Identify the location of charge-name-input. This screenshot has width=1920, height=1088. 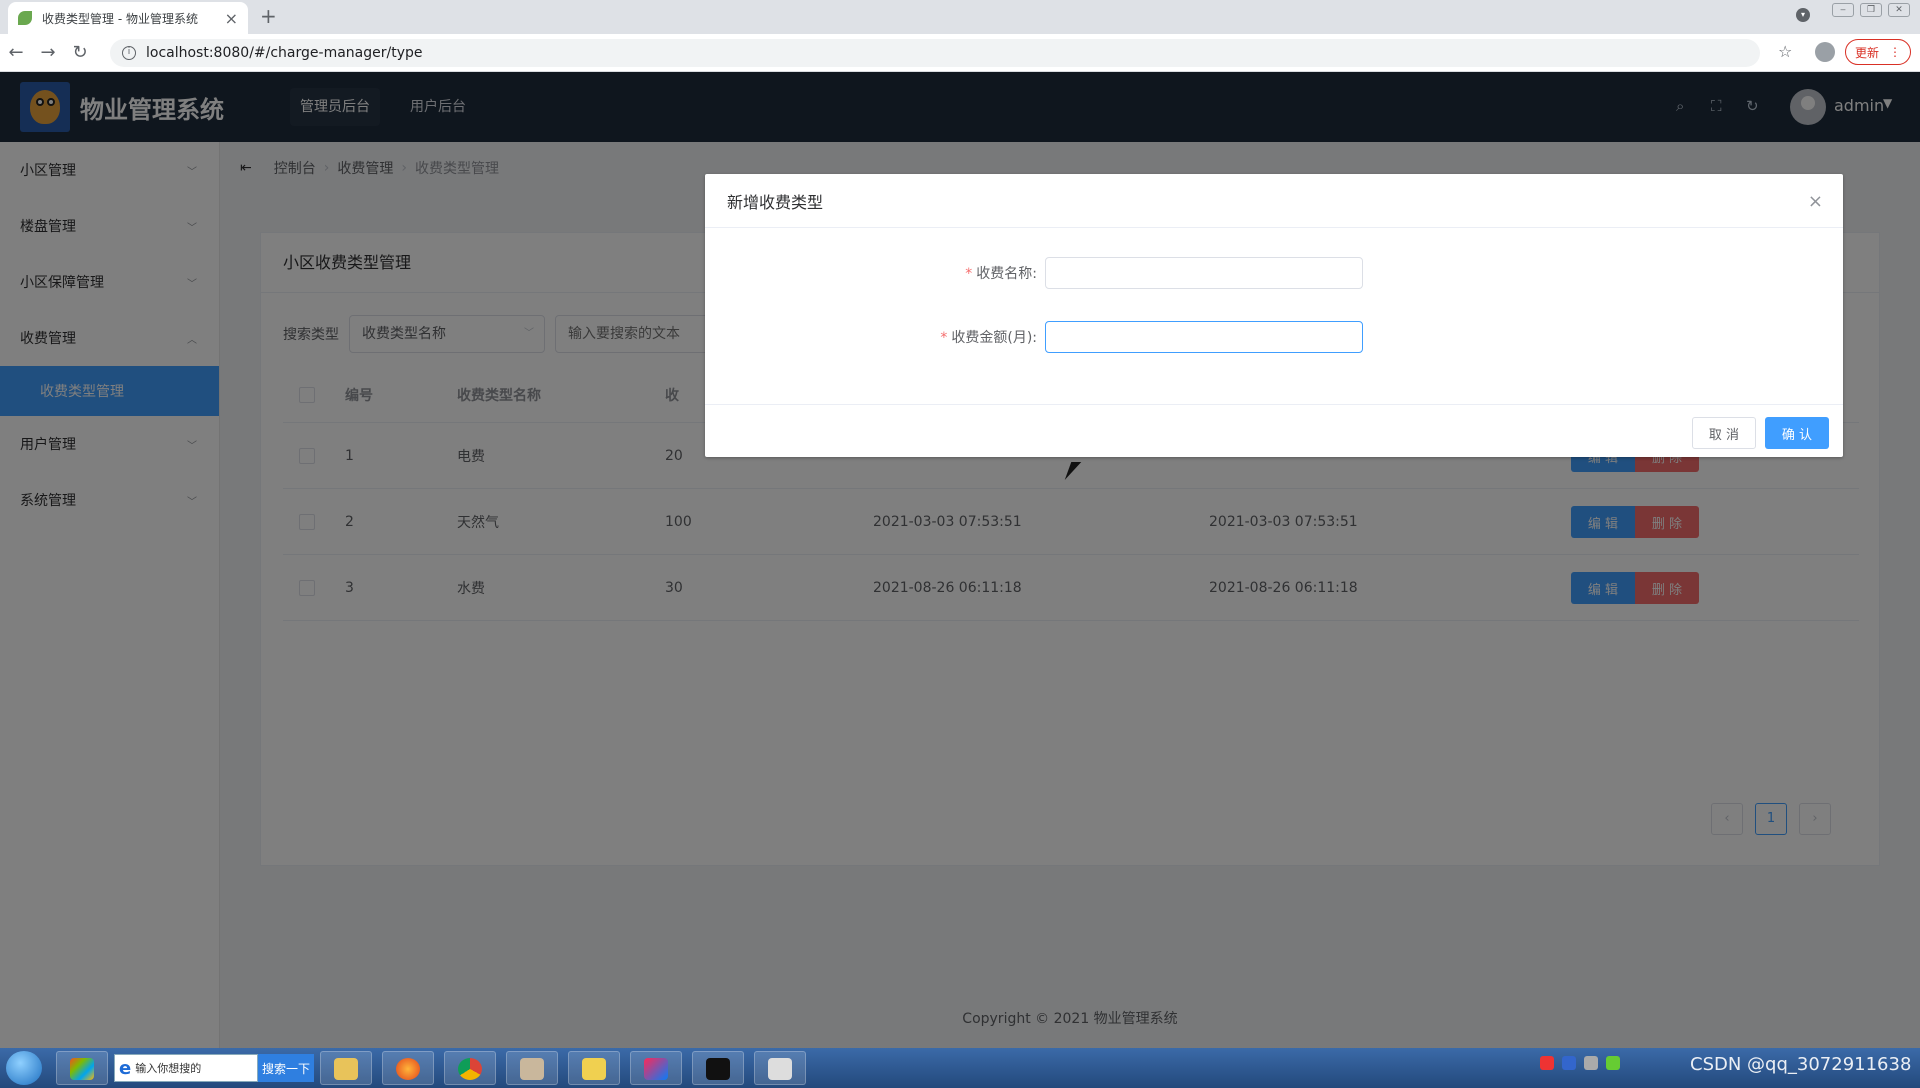
(1204, 273).